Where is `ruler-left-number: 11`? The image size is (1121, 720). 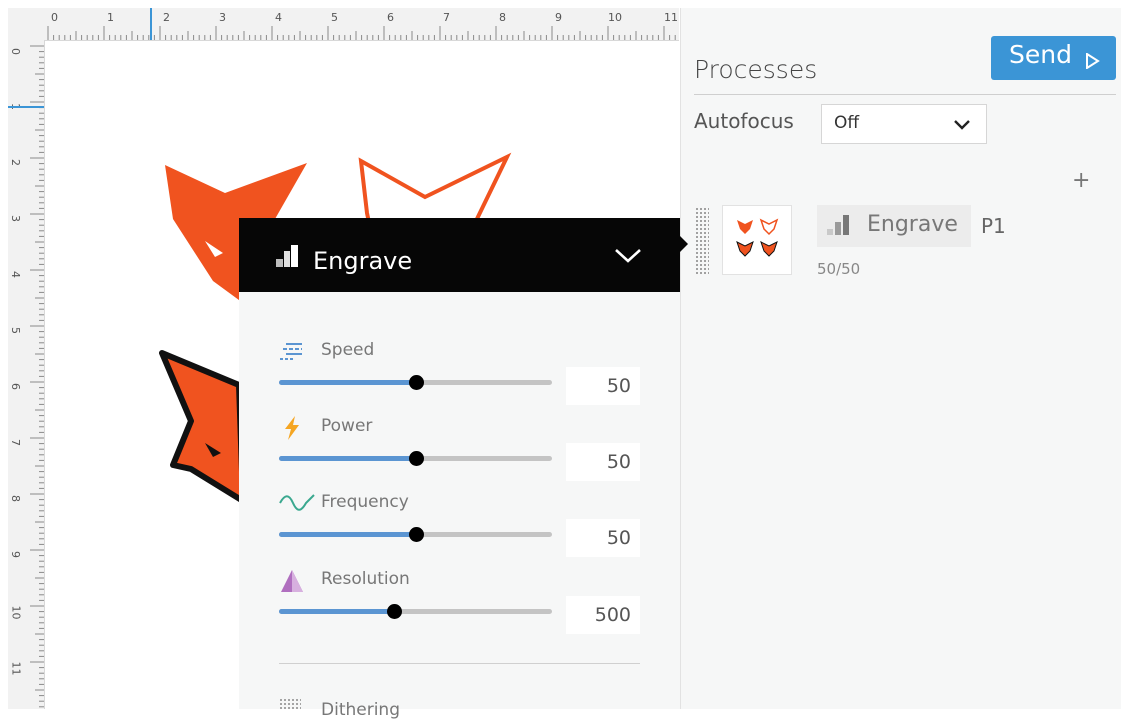
ruler-left-number: 11 is located at coordinates (16, 668).